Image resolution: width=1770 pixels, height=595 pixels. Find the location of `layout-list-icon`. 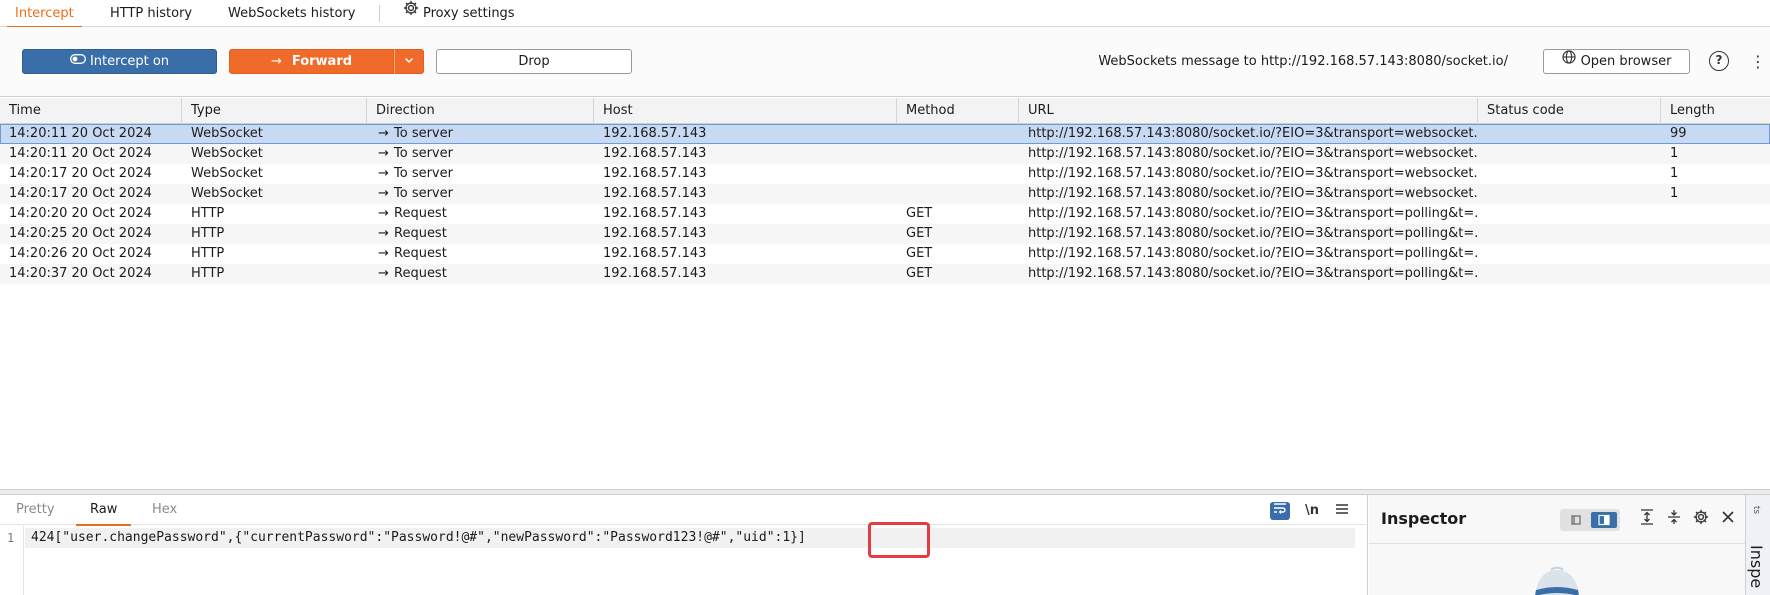

layout-list-icon is located at coordinates (1576, 520).